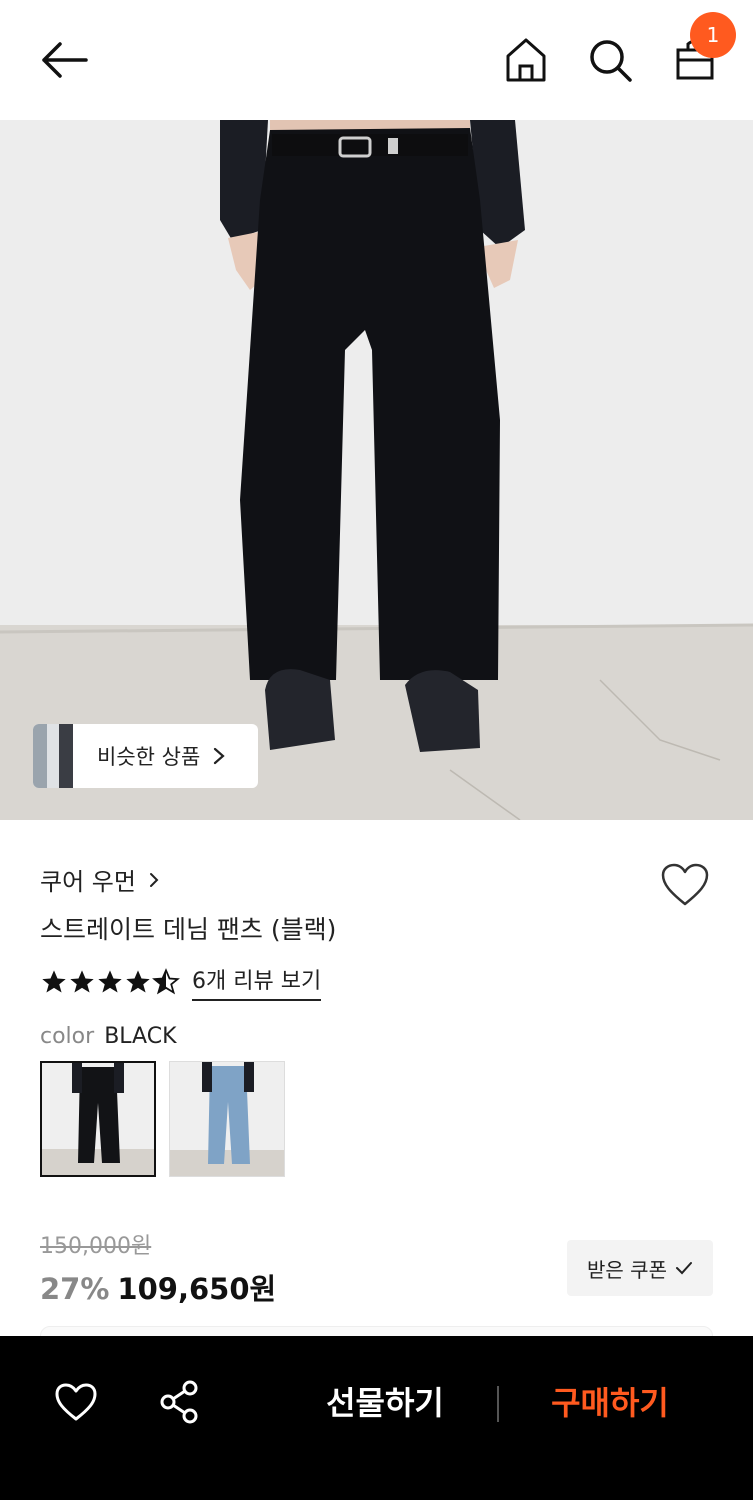 The width and height of the screenshot is (753, 1500). Describe the element at coordinates (98, 1119) in the screenshot. I see `color-swatch-black` at that location.